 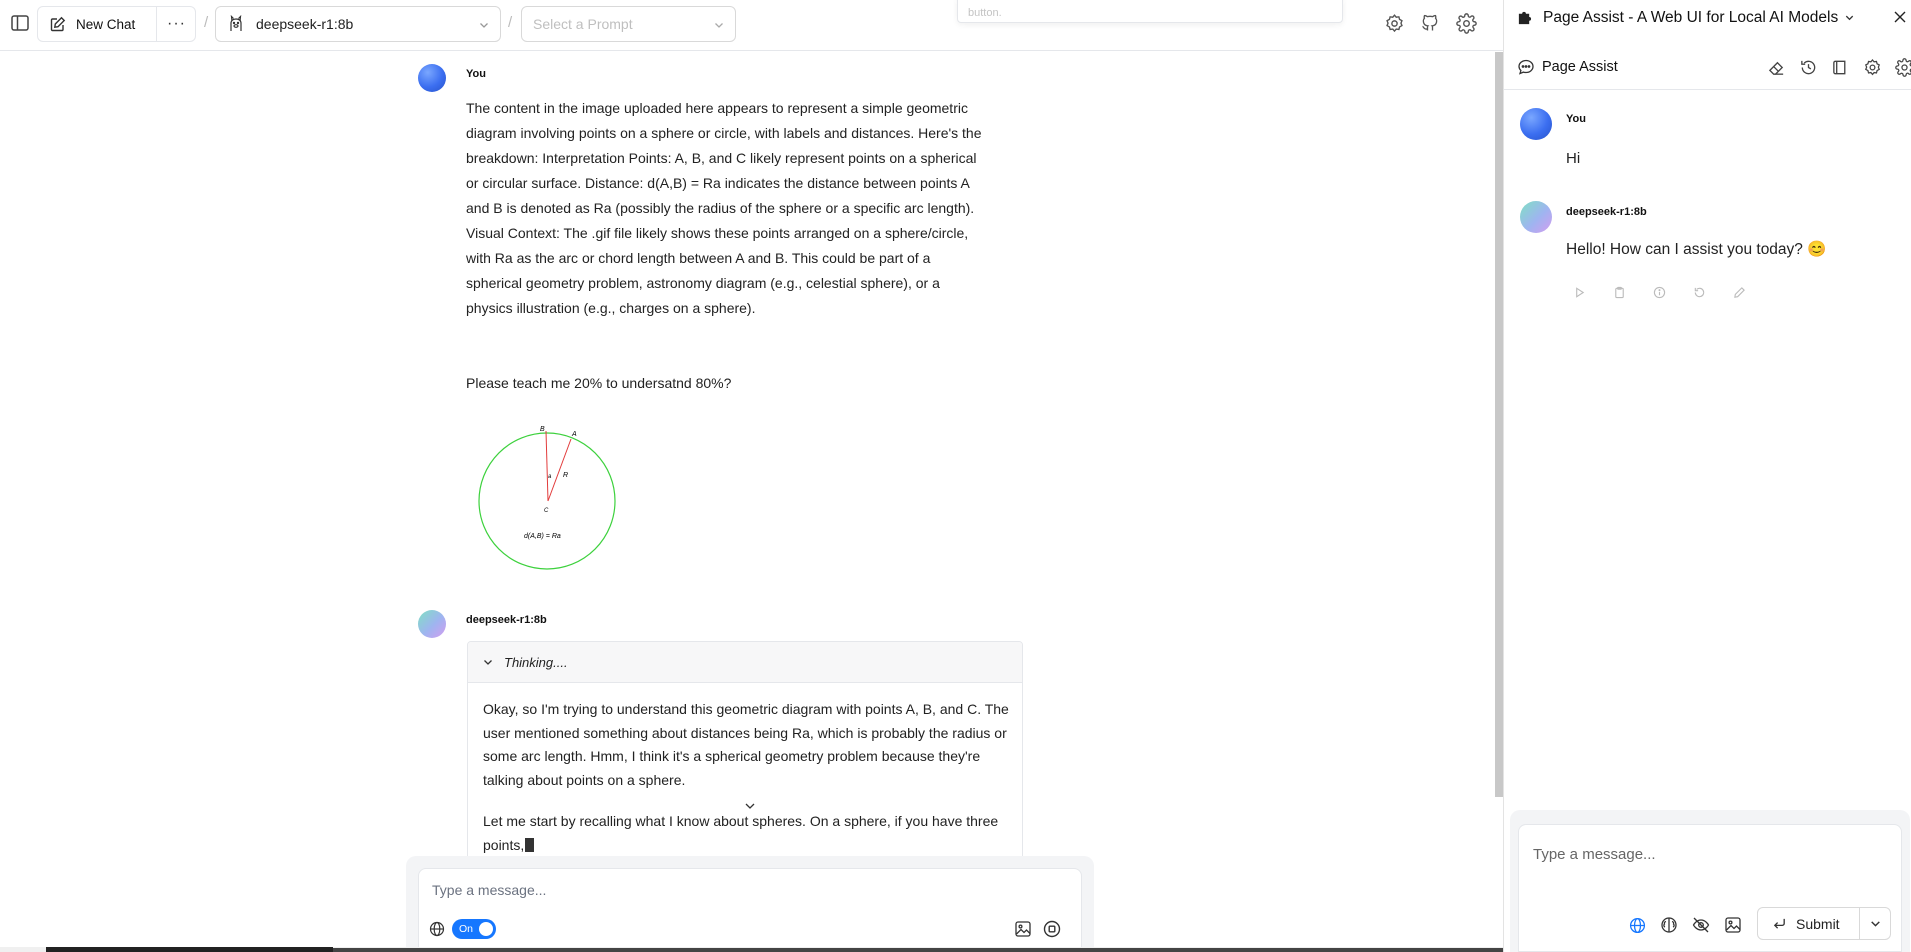 I want to click on copy-icon, so click(x=1619, y=292).